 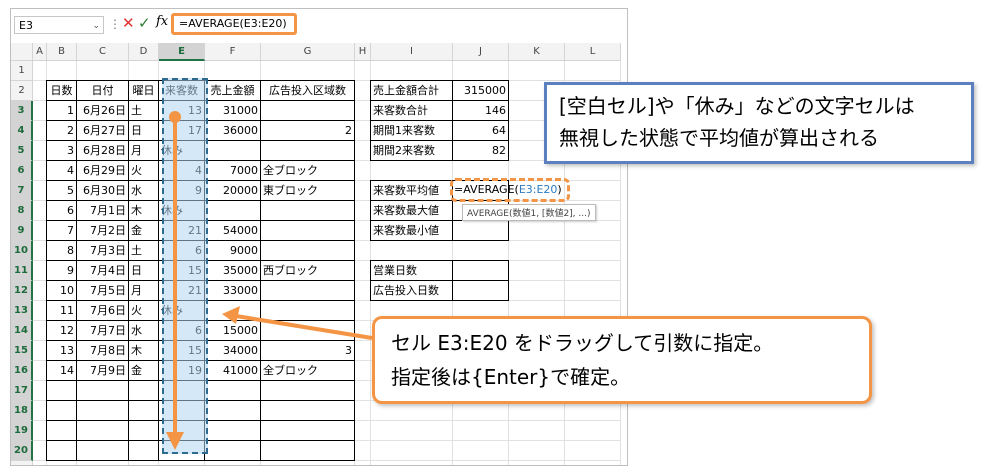 I want to click on table-cell: 木, so click(x=143, y=350).